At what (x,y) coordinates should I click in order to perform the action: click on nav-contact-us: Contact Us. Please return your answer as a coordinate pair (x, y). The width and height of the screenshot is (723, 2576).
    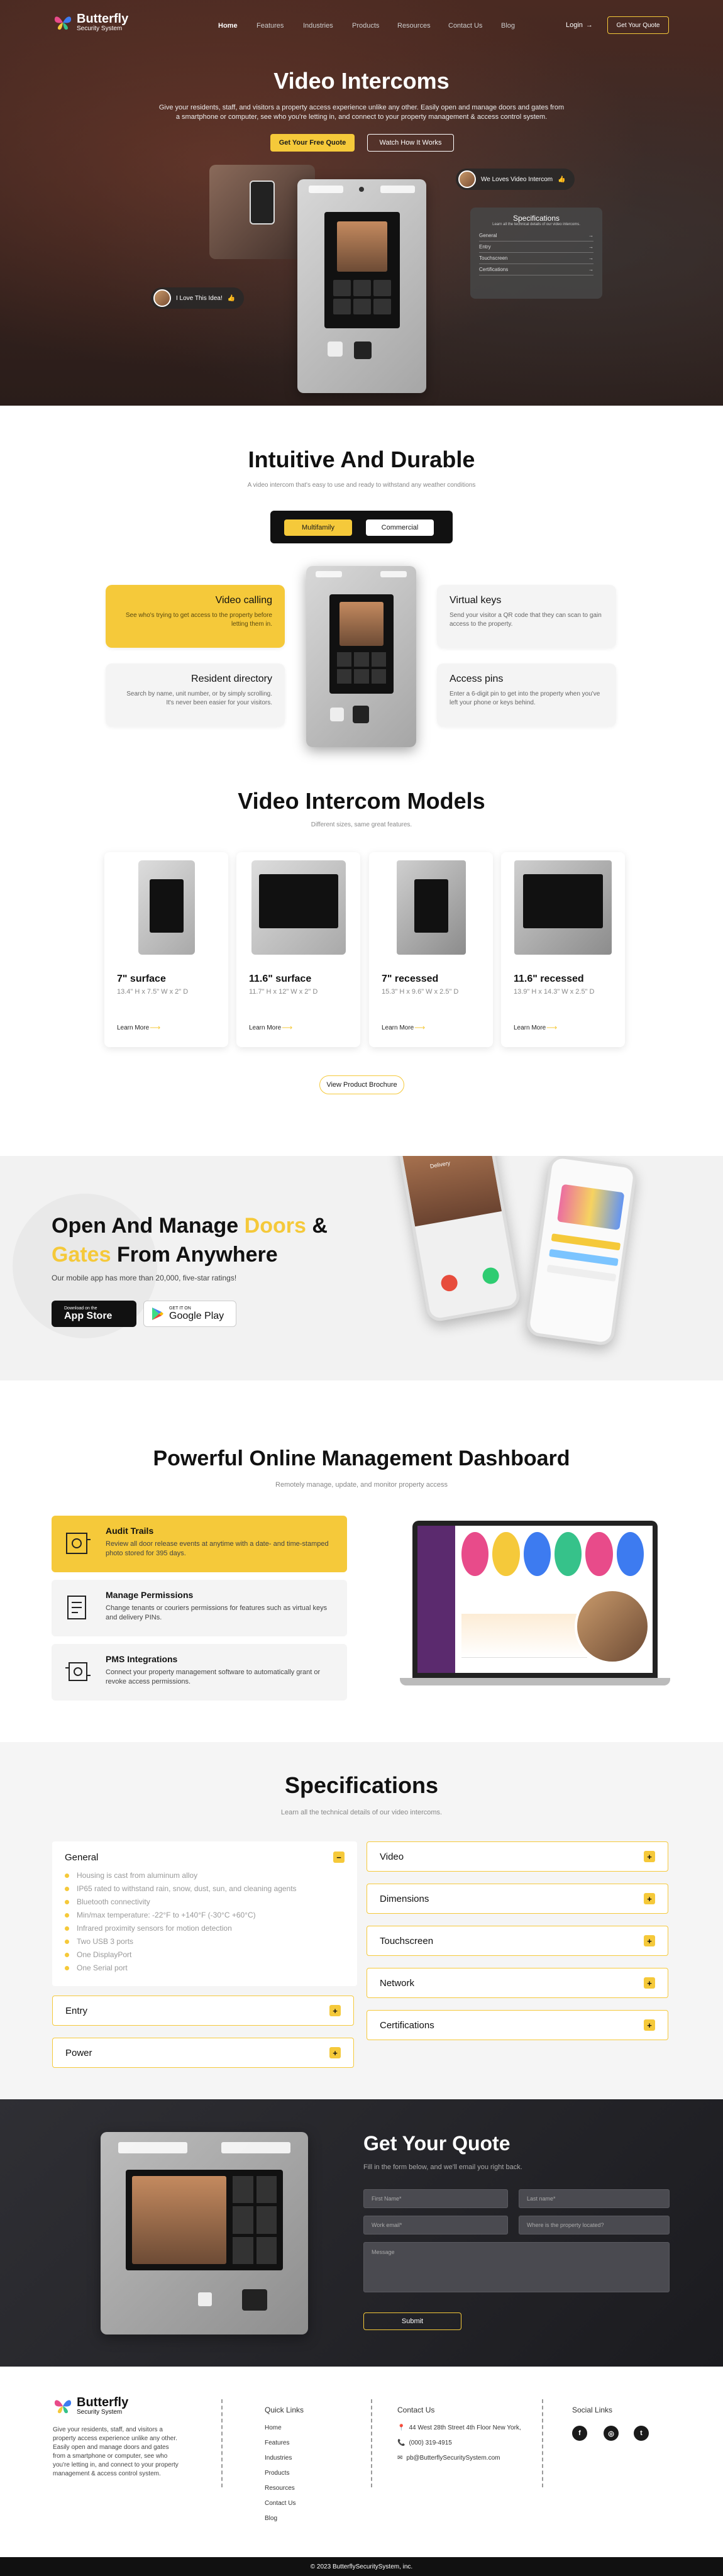
    Looking at the image, I should click on (465, 26).